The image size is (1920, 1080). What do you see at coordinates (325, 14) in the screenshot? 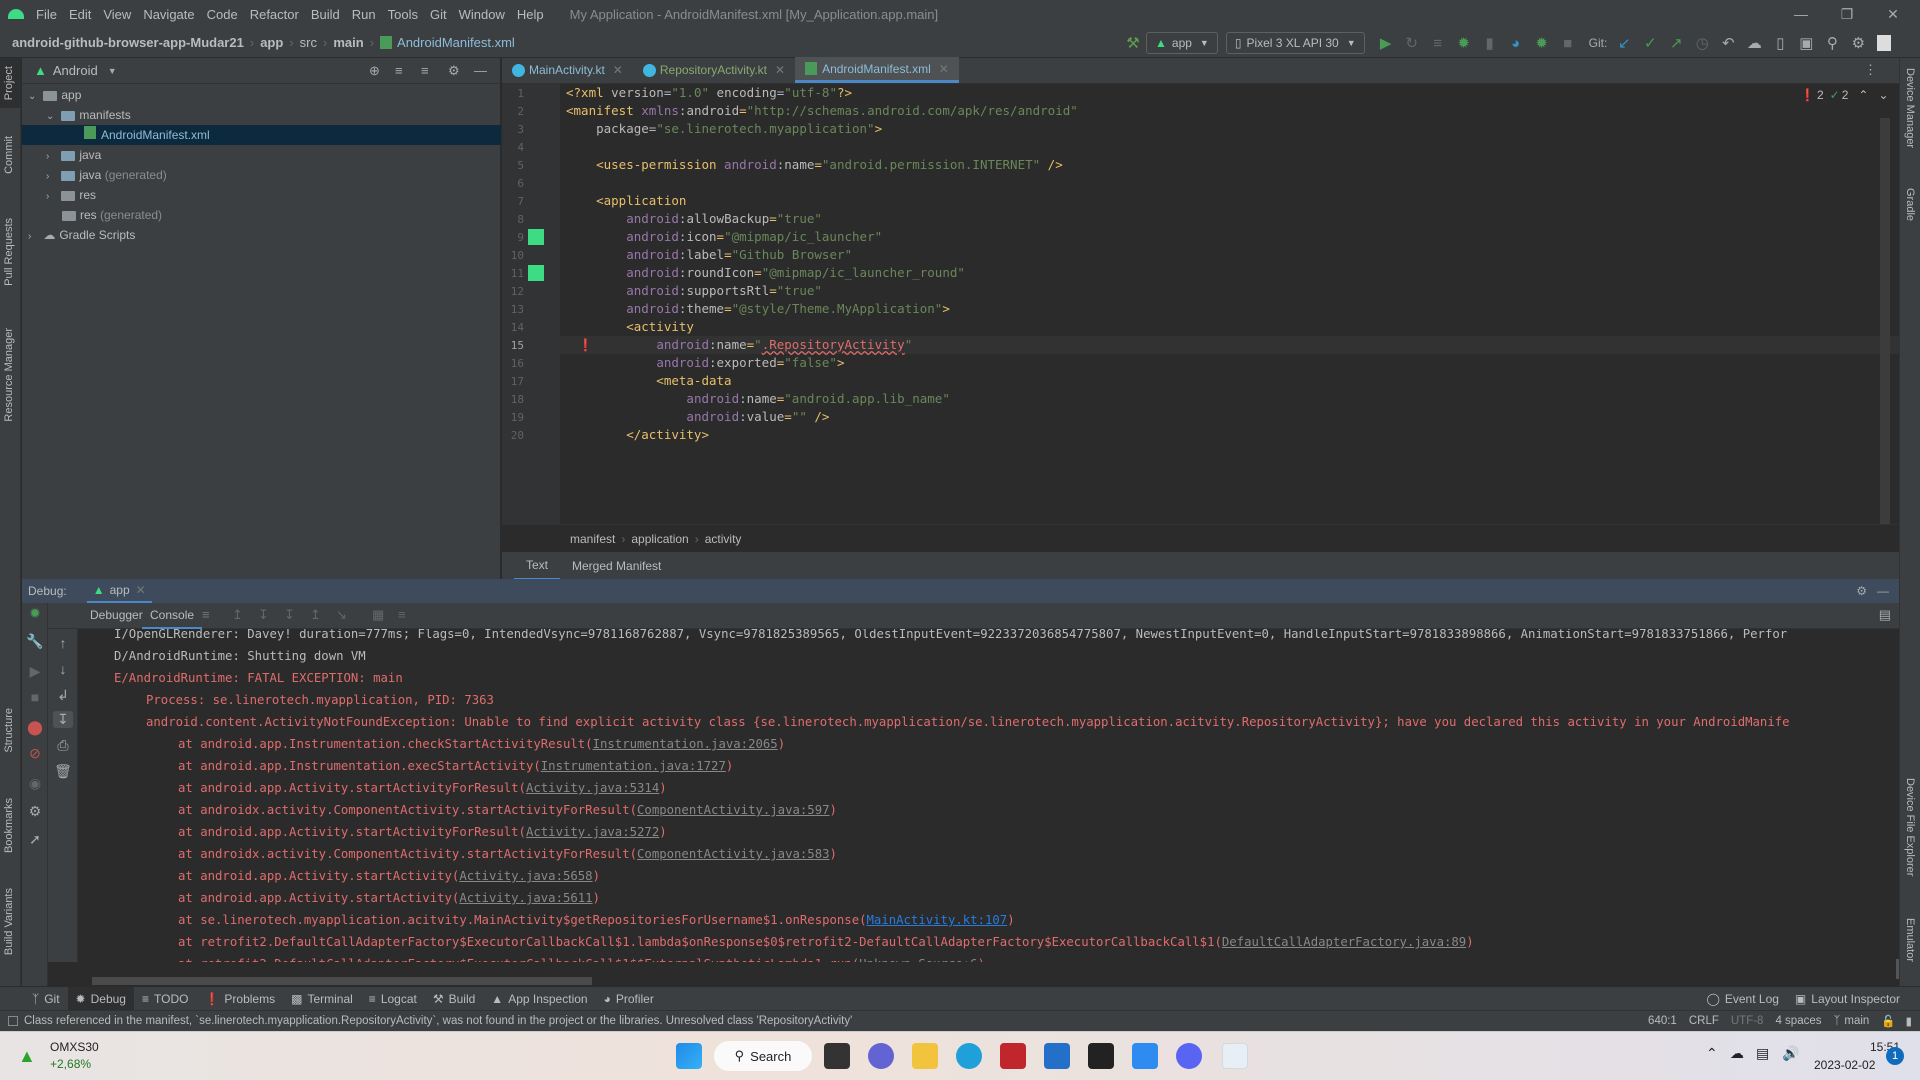
I see `menu-build: Build` at bounding box center [325, 14].